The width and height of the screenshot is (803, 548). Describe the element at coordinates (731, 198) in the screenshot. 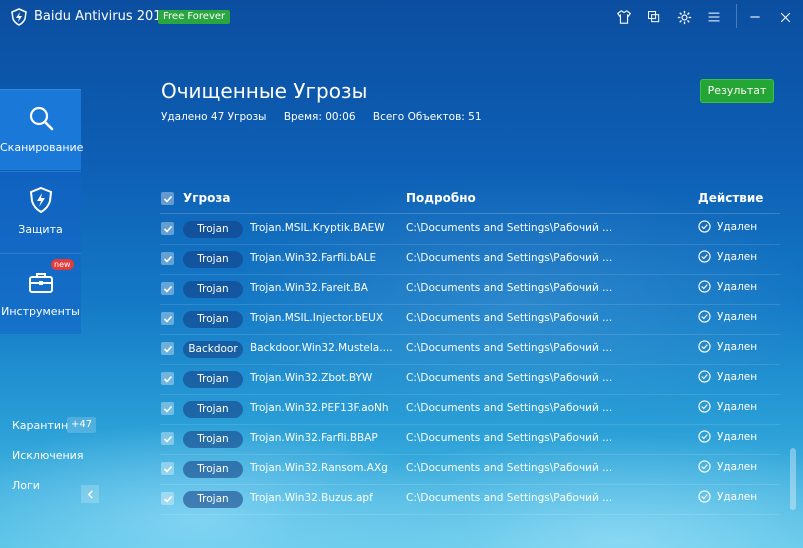

I see `column-action: Действие` at that location.